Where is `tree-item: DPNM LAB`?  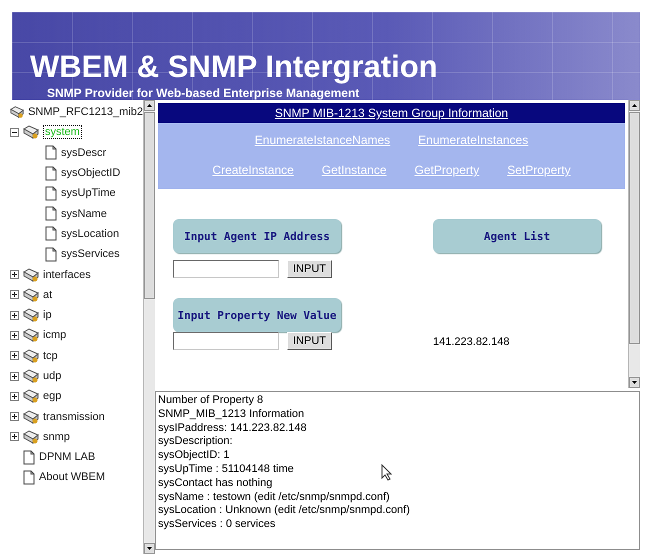 tree-item: DPNM LAB is located at coordinates (67, 457).